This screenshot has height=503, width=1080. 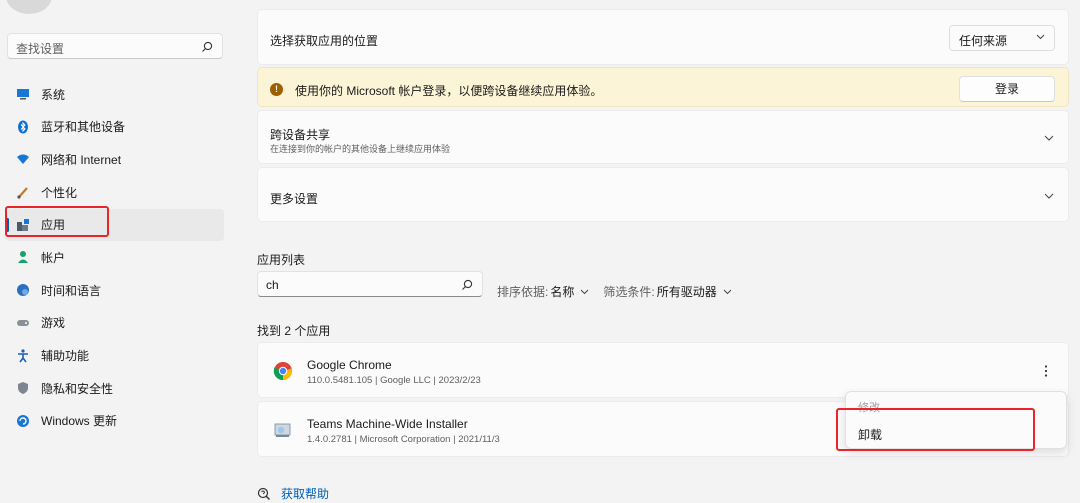 I want to click on found-count: 找到 2 个应用, so click(x=294, y=331).